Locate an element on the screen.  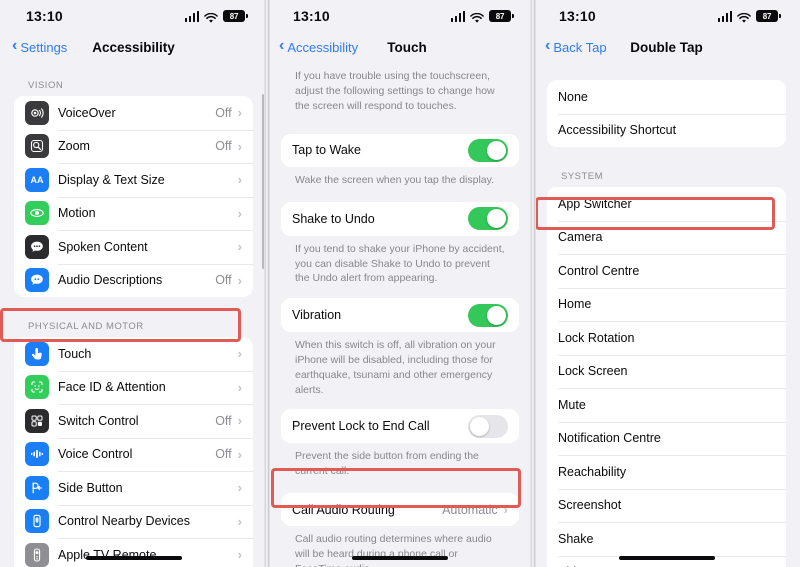
setting-row-call-audio-routing: Call Audio Routing Automatic › is located at coordinates (400, 509).